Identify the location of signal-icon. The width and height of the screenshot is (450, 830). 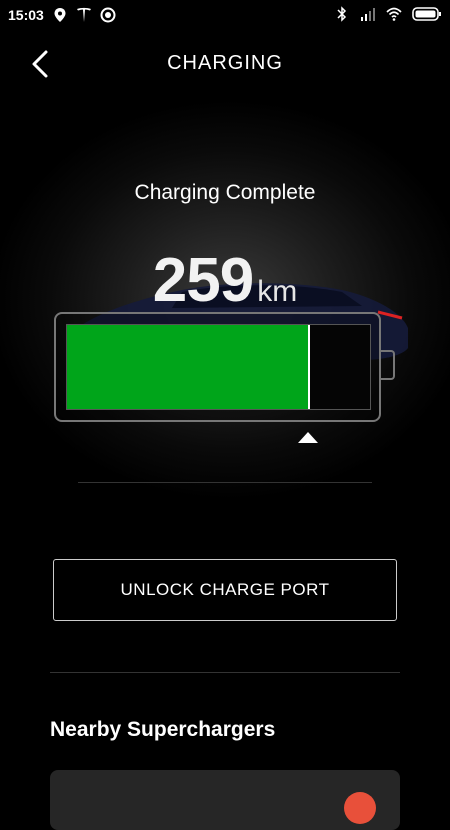
(368, 14).